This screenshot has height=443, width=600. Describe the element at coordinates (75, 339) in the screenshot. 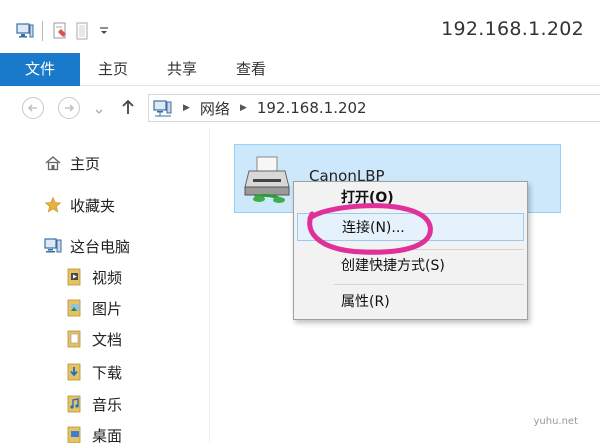

I see `documents-folder-icon` at that location.